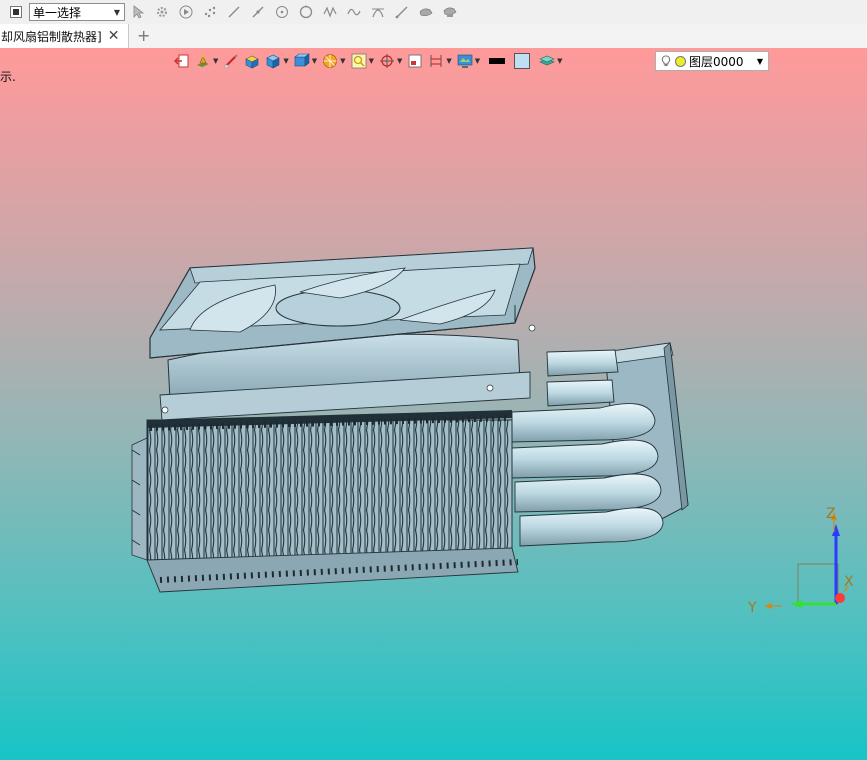 The image size is (867, 760). What do you see at coordinates (800, 561) in the screenshot?
I see `axis-triad: Z X Y` at bounding box center [800, 561].